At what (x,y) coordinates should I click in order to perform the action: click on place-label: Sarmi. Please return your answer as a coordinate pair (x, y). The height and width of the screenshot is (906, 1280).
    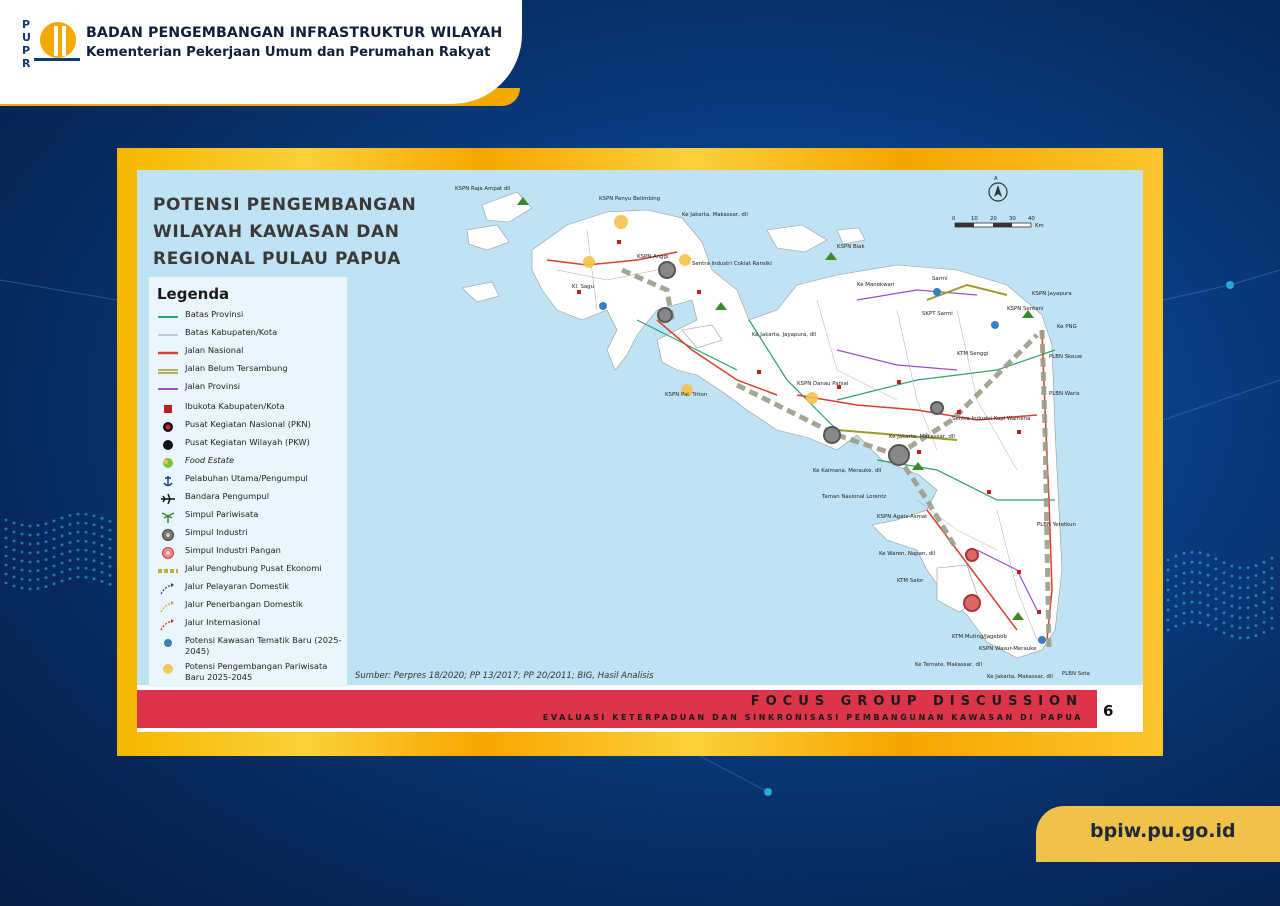
    Looking at the image, I should click on (940, 279).